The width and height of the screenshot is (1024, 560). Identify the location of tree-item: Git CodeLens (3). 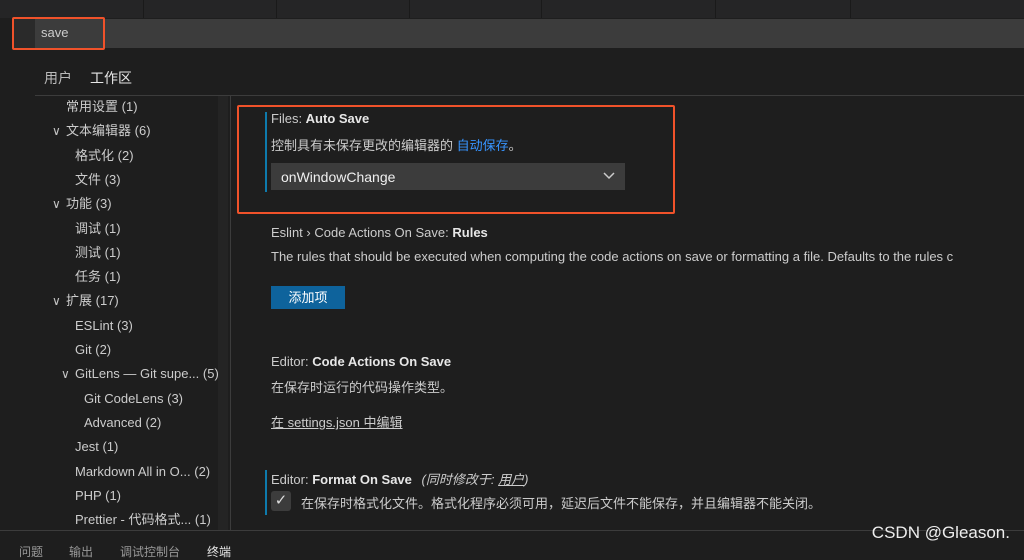
(109, 399).